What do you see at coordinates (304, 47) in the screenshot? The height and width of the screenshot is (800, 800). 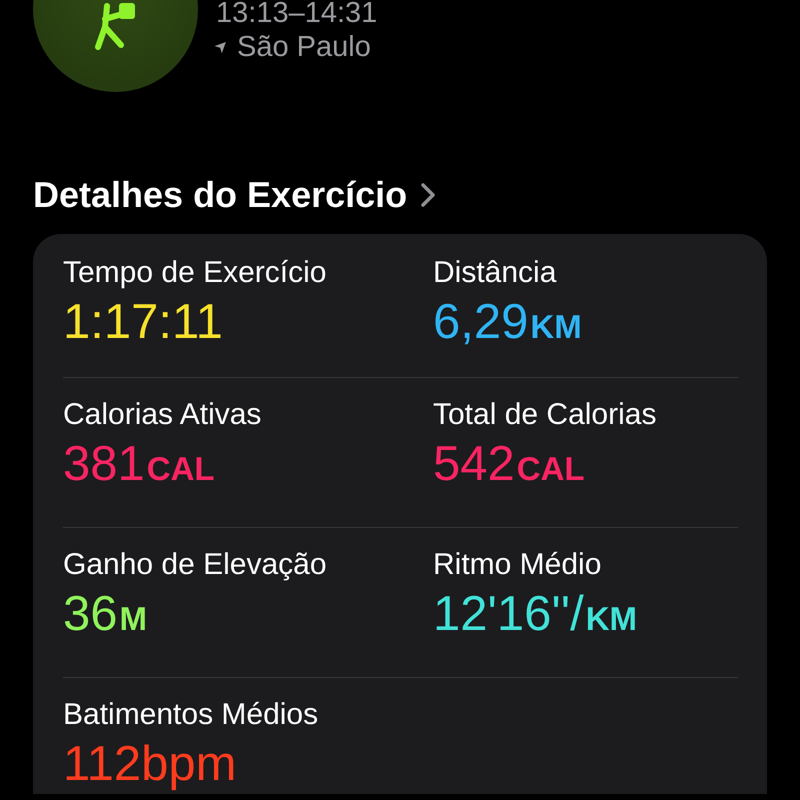 I see `location-name: São Paulo` at bounding box center [304, 47].